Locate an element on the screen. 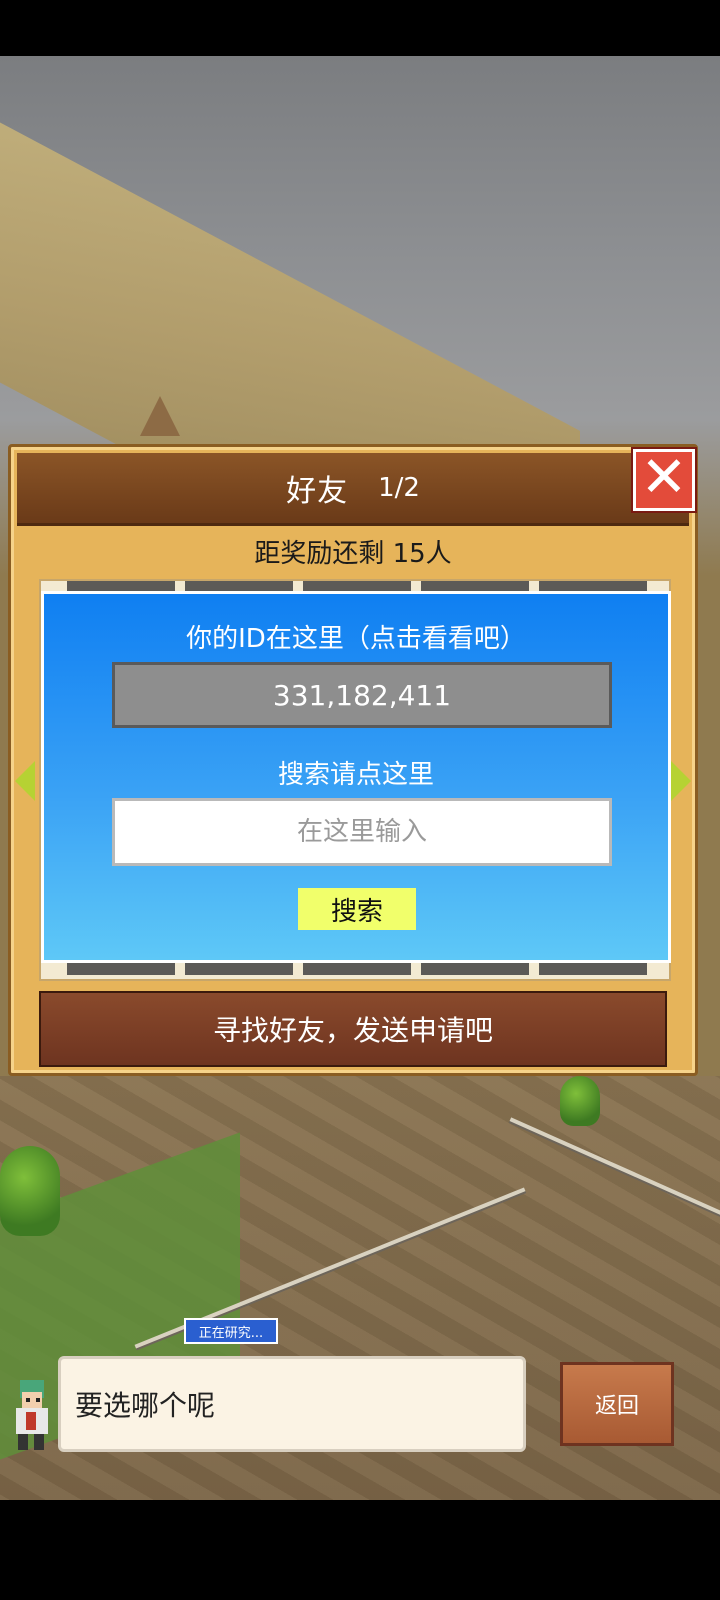  search-label: 搜索请点这里 is located at coordinates (355, 775).